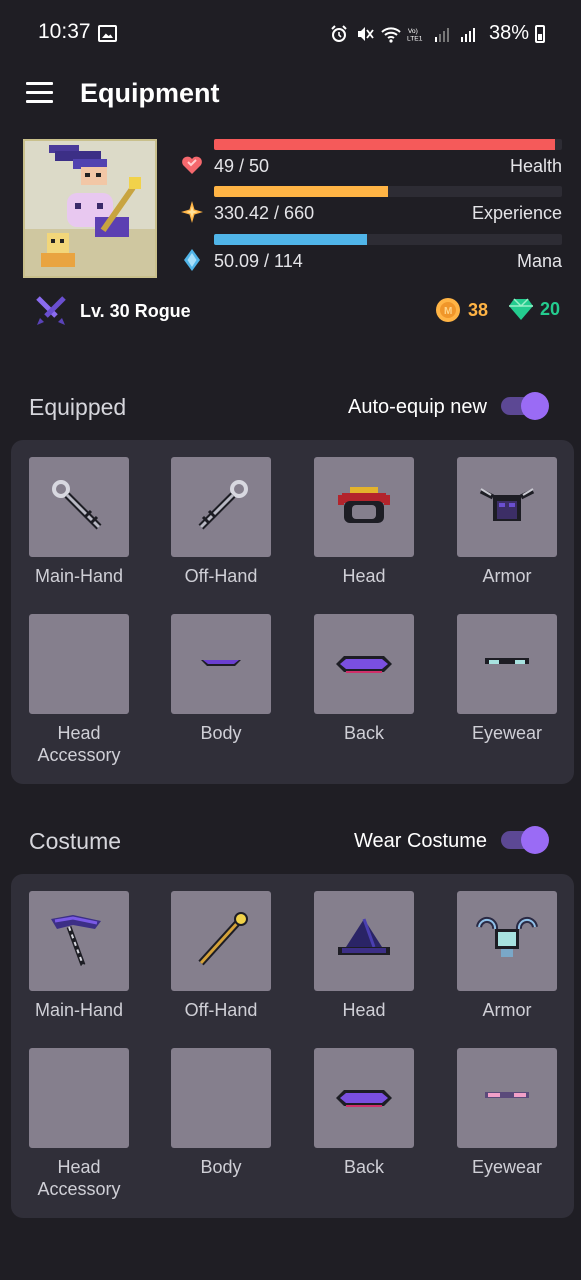 The width and height of the screenshot is (581, 1280). Describe the element at coordinates (516, 213) in the screenshot. I see `experience-label: Experience` at that location.